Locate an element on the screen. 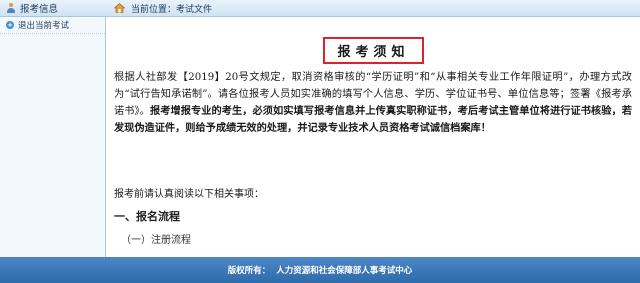  sidebar-item-label: 退出当前考试 is located at coordinates (44, 26).